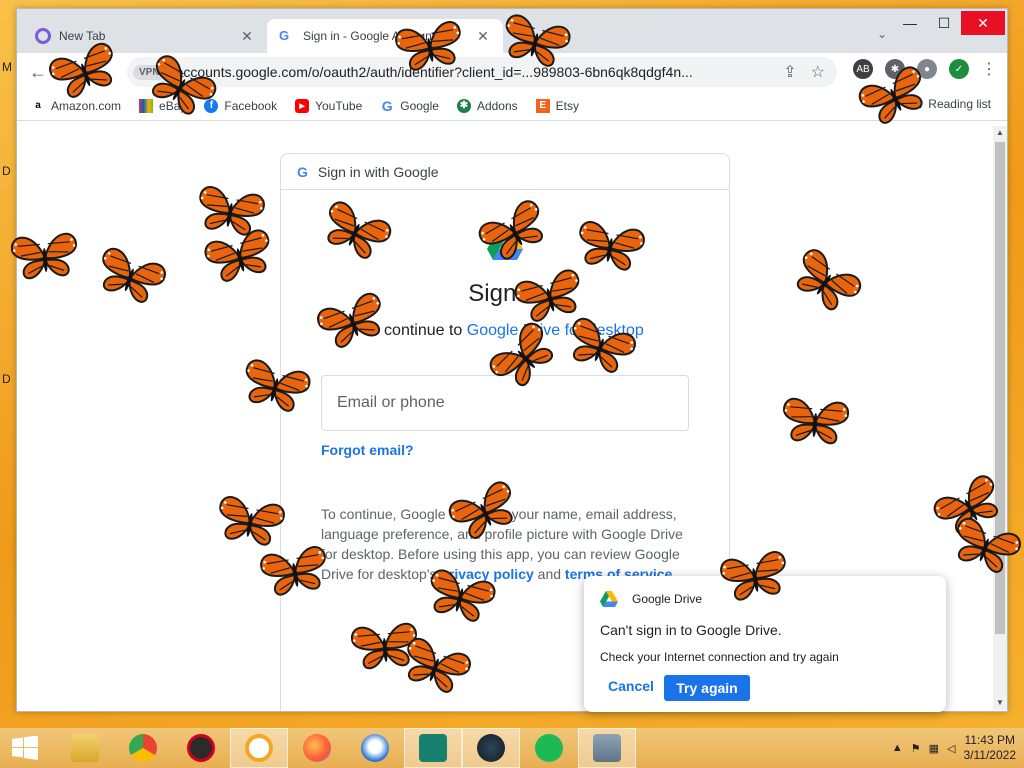 This screenshot has width=1024, height=768. What do you see at coordinates (989, 740) in the screenshot?
I see `clock-time: 11:43 PM` at bounding box center [989, 740].